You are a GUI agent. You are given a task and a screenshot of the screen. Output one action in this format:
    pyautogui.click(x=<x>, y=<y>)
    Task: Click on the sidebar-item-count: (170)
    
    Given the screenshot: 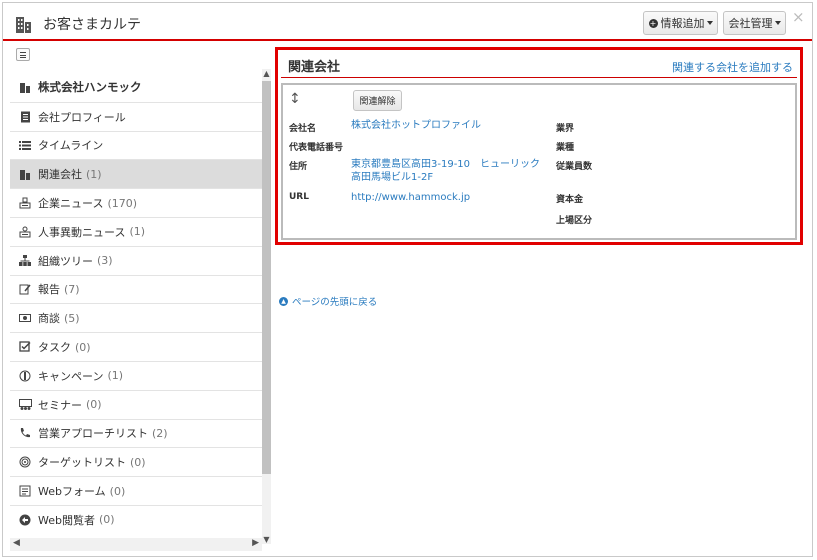 What is the action you would take?
    pyautogui.click(x=122, y=203)
    